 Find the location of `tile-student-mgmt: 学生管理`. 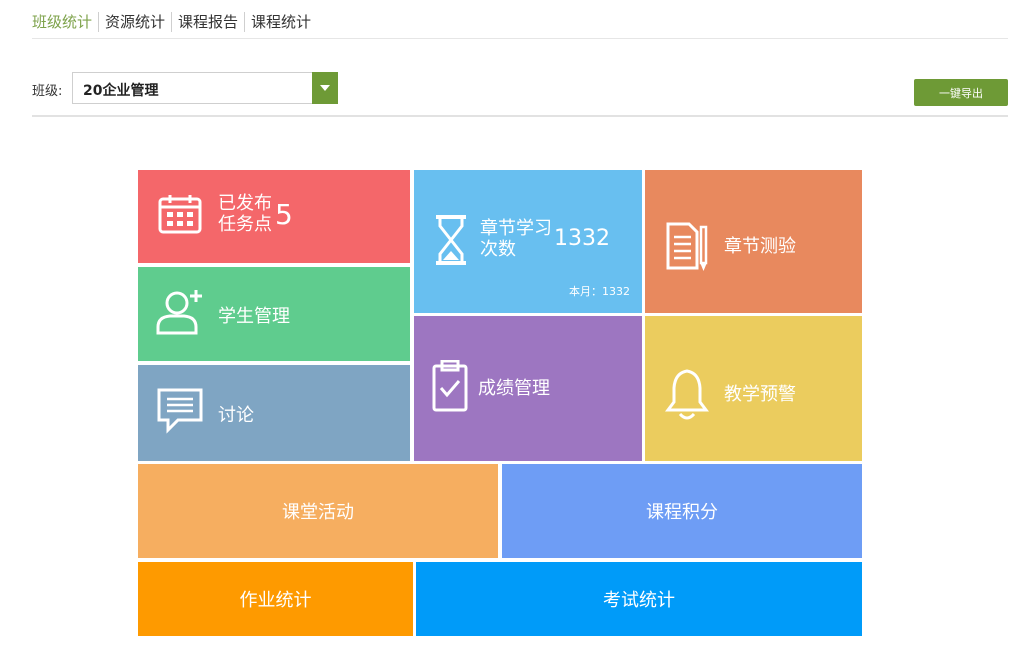

tile-student-mgmt: 学生管理 is located at coordinates (274, 314).